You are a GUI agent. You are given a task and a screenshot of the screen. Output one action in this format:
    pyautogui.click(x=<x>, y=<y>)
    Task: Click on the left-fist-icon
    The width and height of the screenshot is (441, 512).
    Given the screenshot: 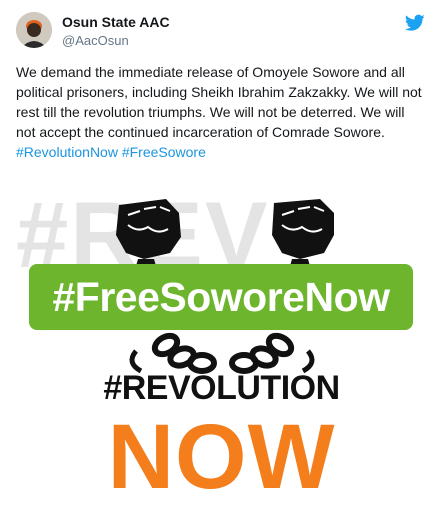 What is the action you would take?
    pyautogui.click(x=148, y=236)
    